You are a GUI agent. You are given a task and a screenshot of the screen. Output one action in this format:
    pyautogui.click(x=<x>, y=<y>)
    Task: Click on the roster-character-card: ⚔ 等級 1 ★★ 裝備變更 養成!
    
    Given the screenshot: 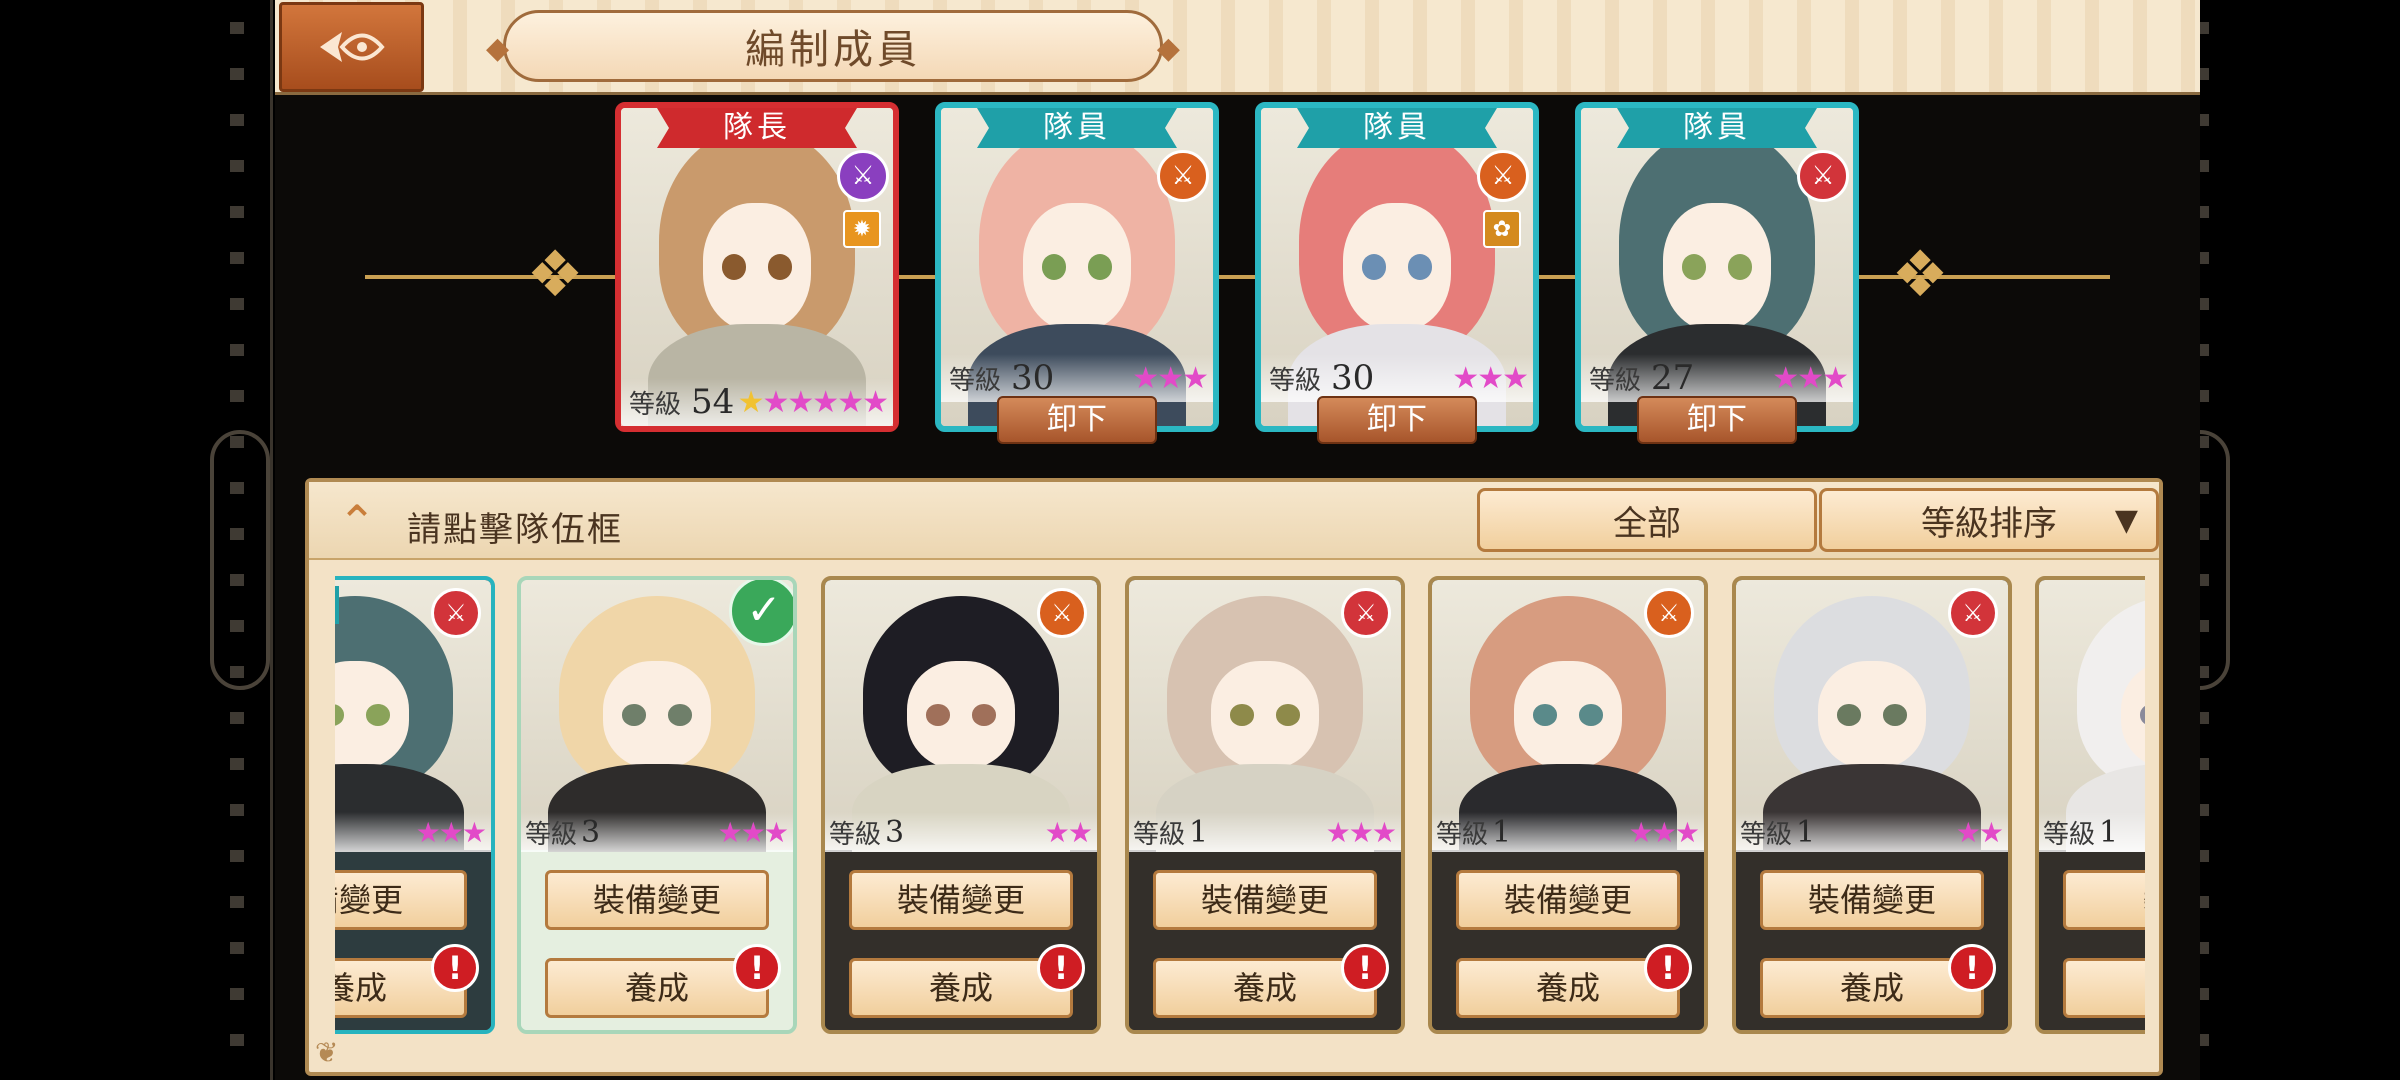 What is the action you would take?
    pyautogui.click(x=1872, y=805)
    